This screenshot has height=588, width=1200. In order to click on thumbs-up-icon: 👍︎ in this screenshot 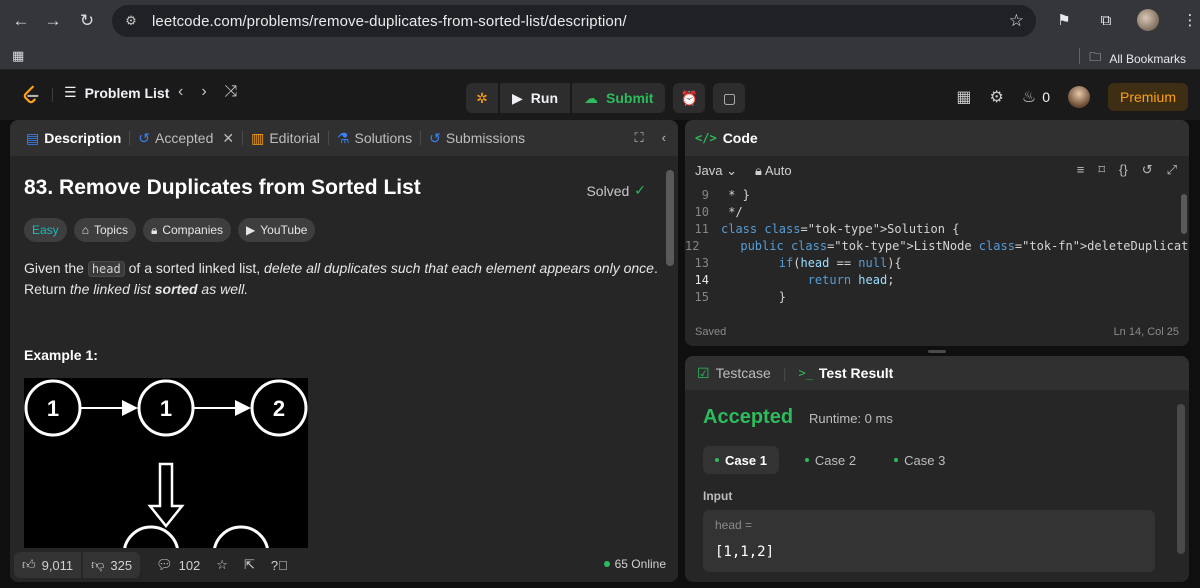, I will do `click(29, 564)`.